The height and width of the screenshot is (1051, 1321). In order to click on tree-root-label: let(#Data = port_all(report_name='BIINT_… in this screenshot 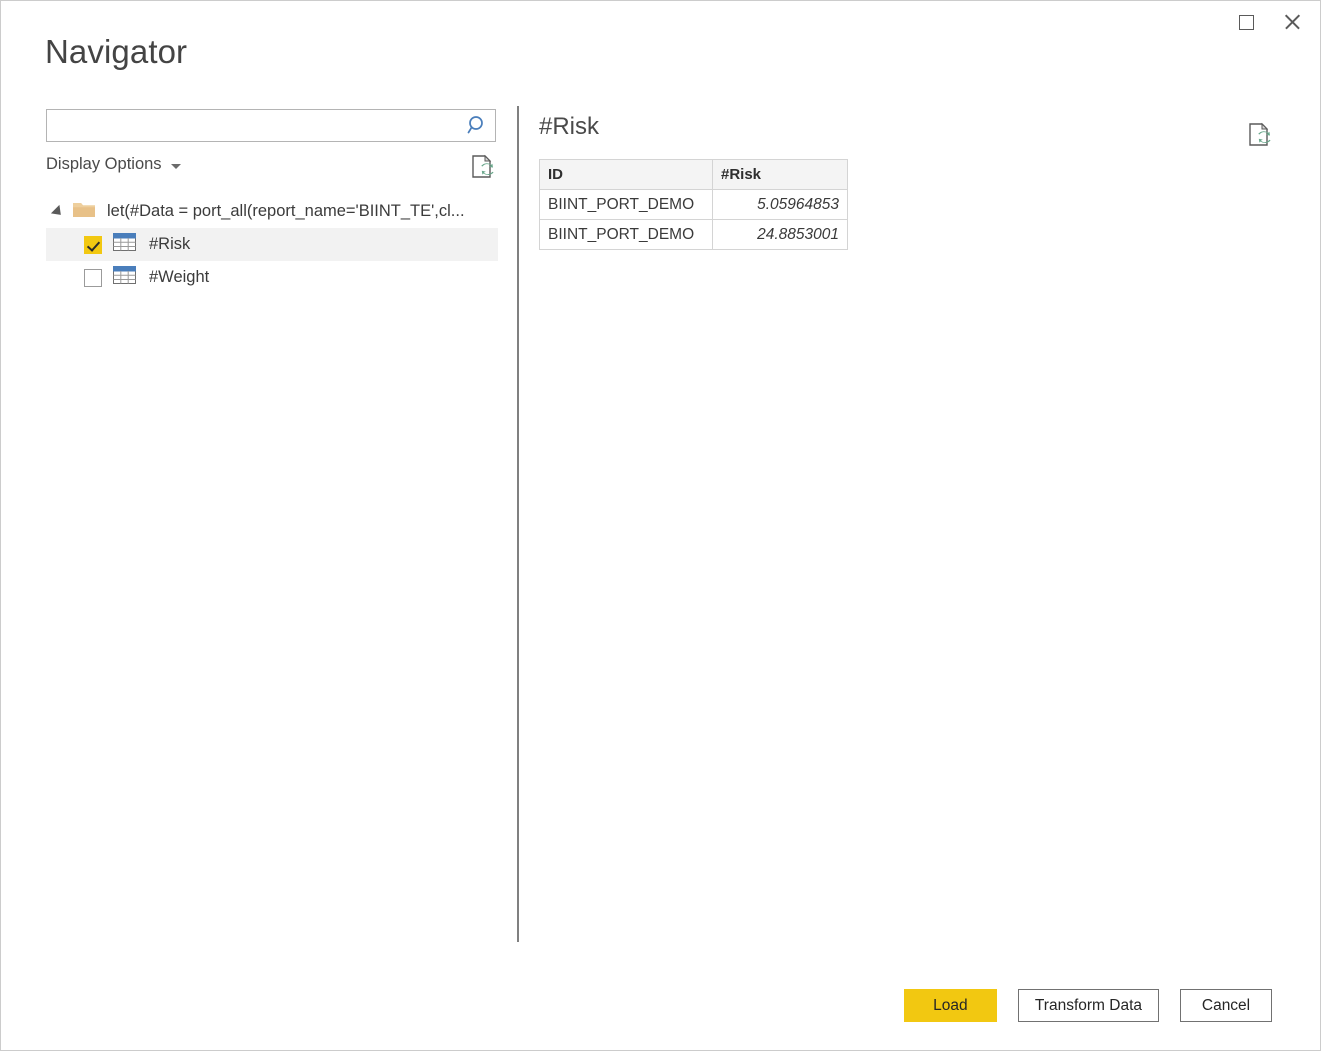, I will do `click(286, 211)`.